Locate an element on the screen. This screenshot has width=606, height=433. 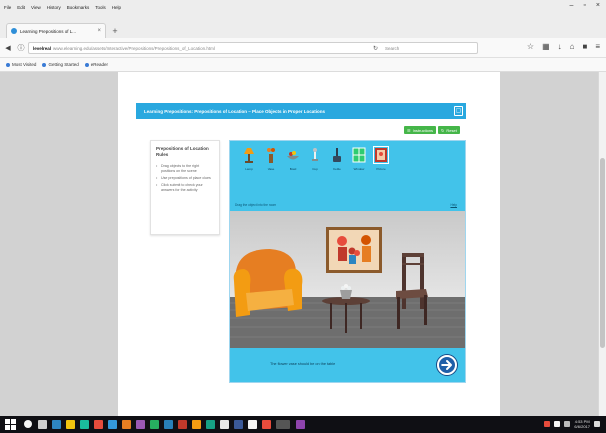
store-icon is located at coordinates (84, 424).